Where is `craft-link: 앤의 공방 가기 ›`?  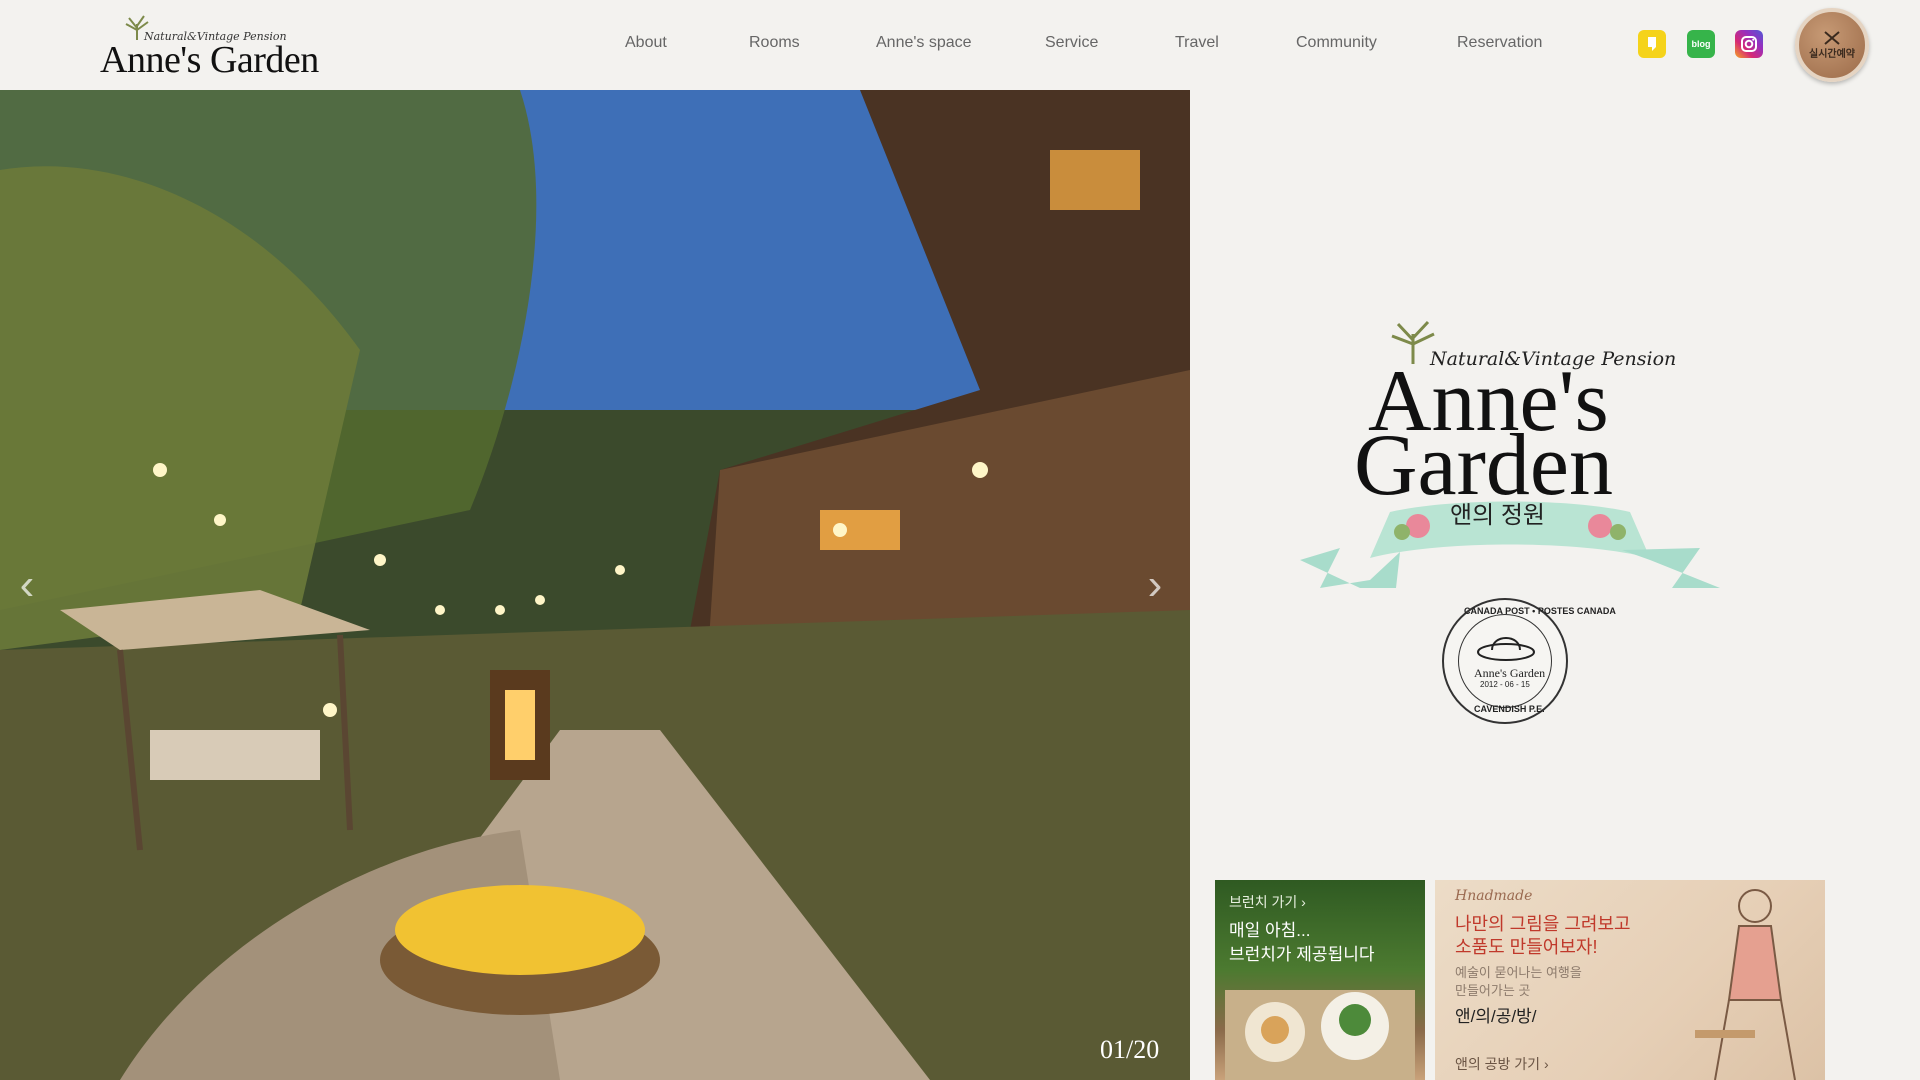
craft-link: 앤의 공방 가기 › is located at coordinates (1502, 1064).